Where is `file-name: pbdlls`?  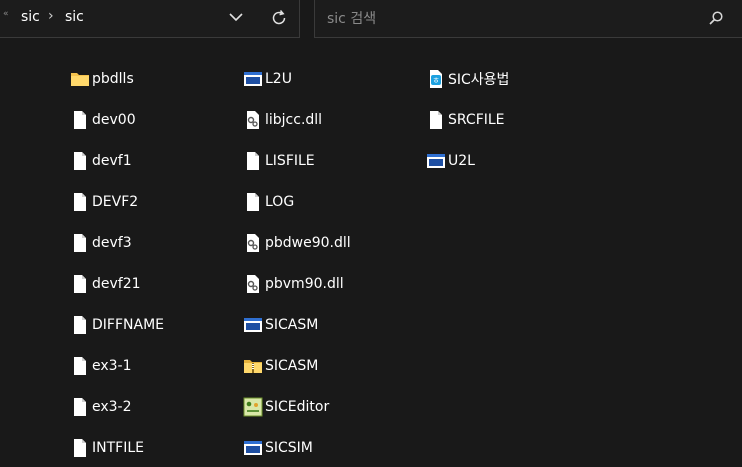
file-name: pbdlls is located at coordinates (113, 79).